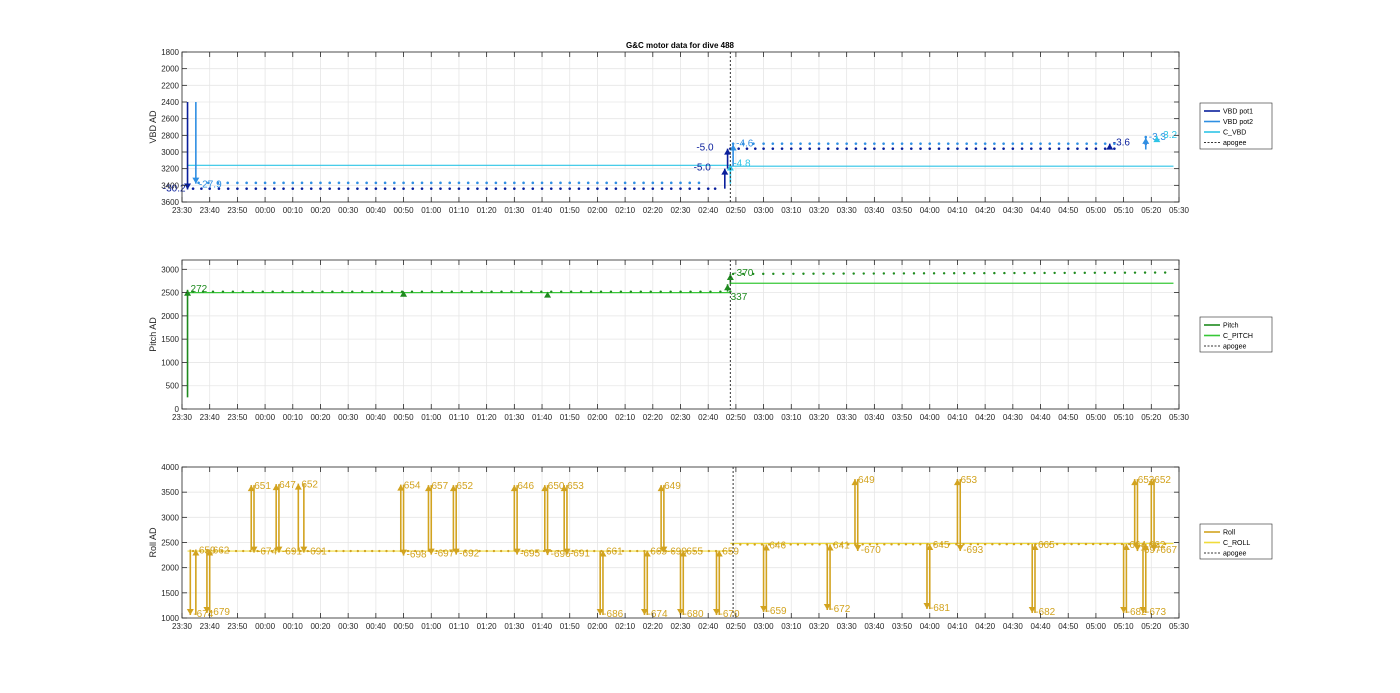 The image size is (1400, 693). Describe the element at coordinates (525, 486) in the screenshot. I see `event-label: 646` at that location.